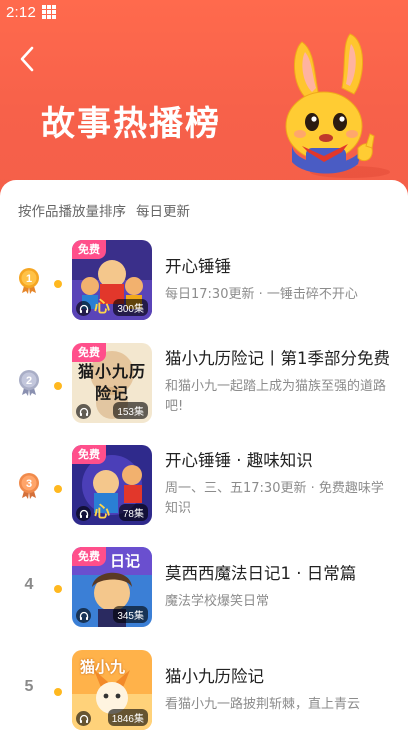 The image size is (408, 733). What do you see at coordinates (204, 12) in the screenshot?
I see `status-bar: 2:12` at bounding box center [204, 12].